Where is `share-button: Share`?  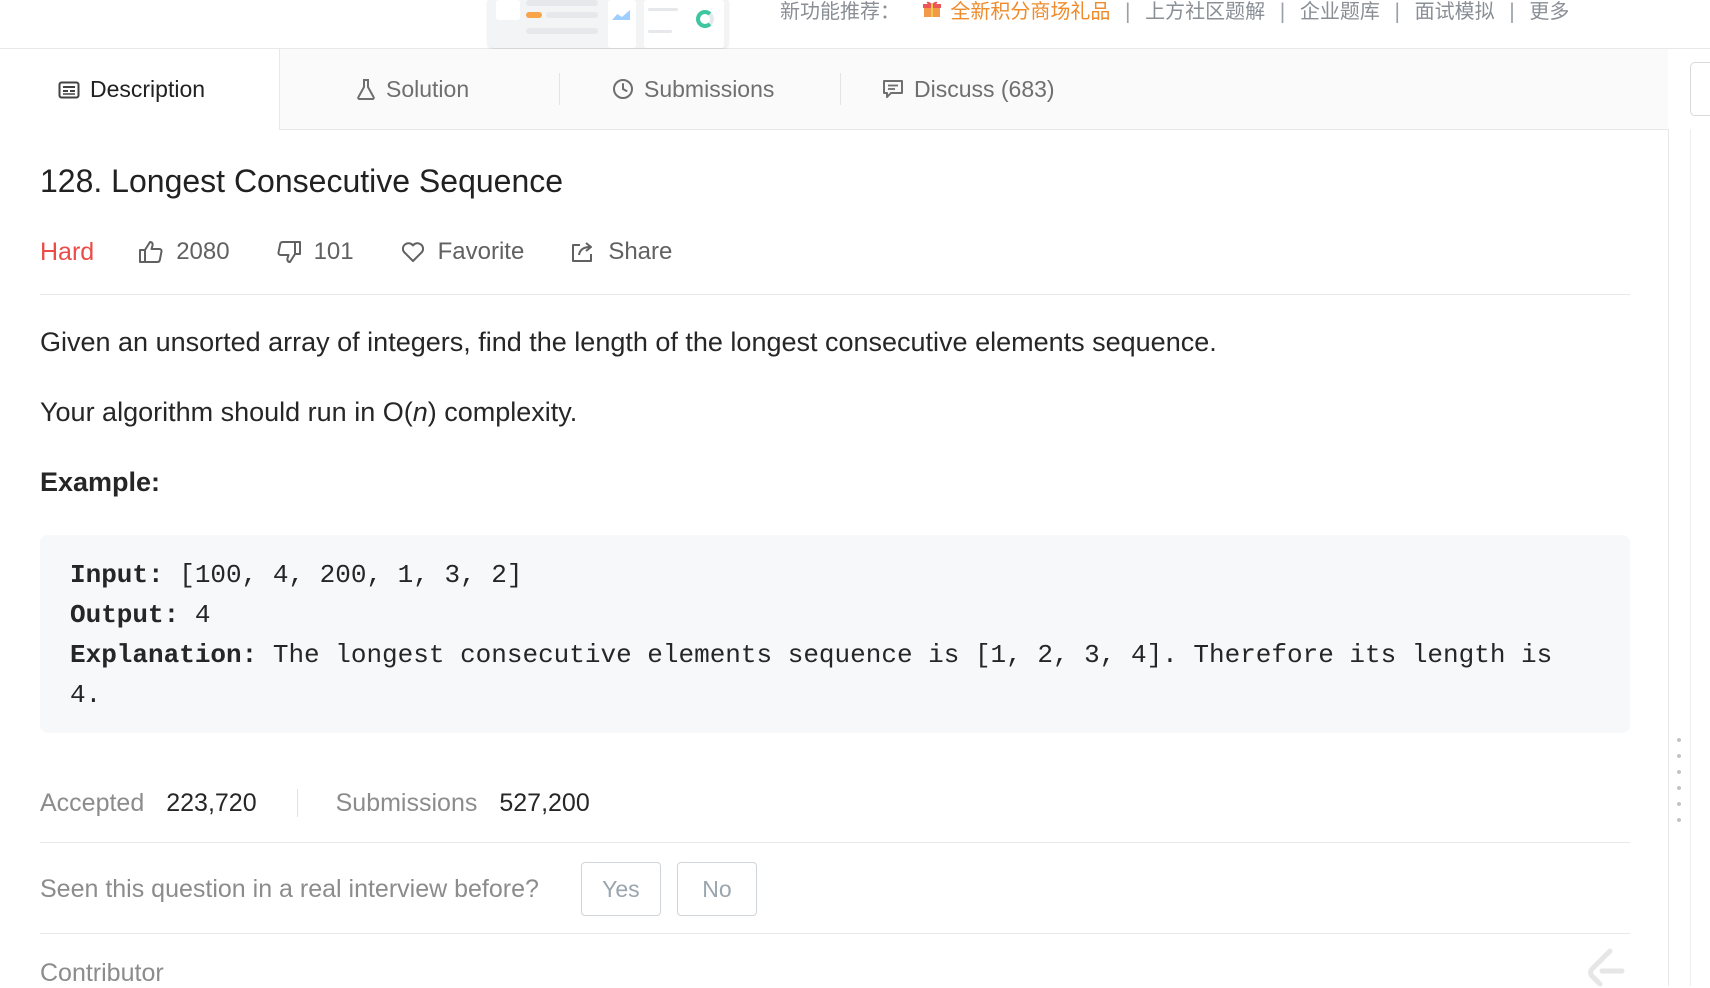 share-button: Share is located at coordinates (621, 252).